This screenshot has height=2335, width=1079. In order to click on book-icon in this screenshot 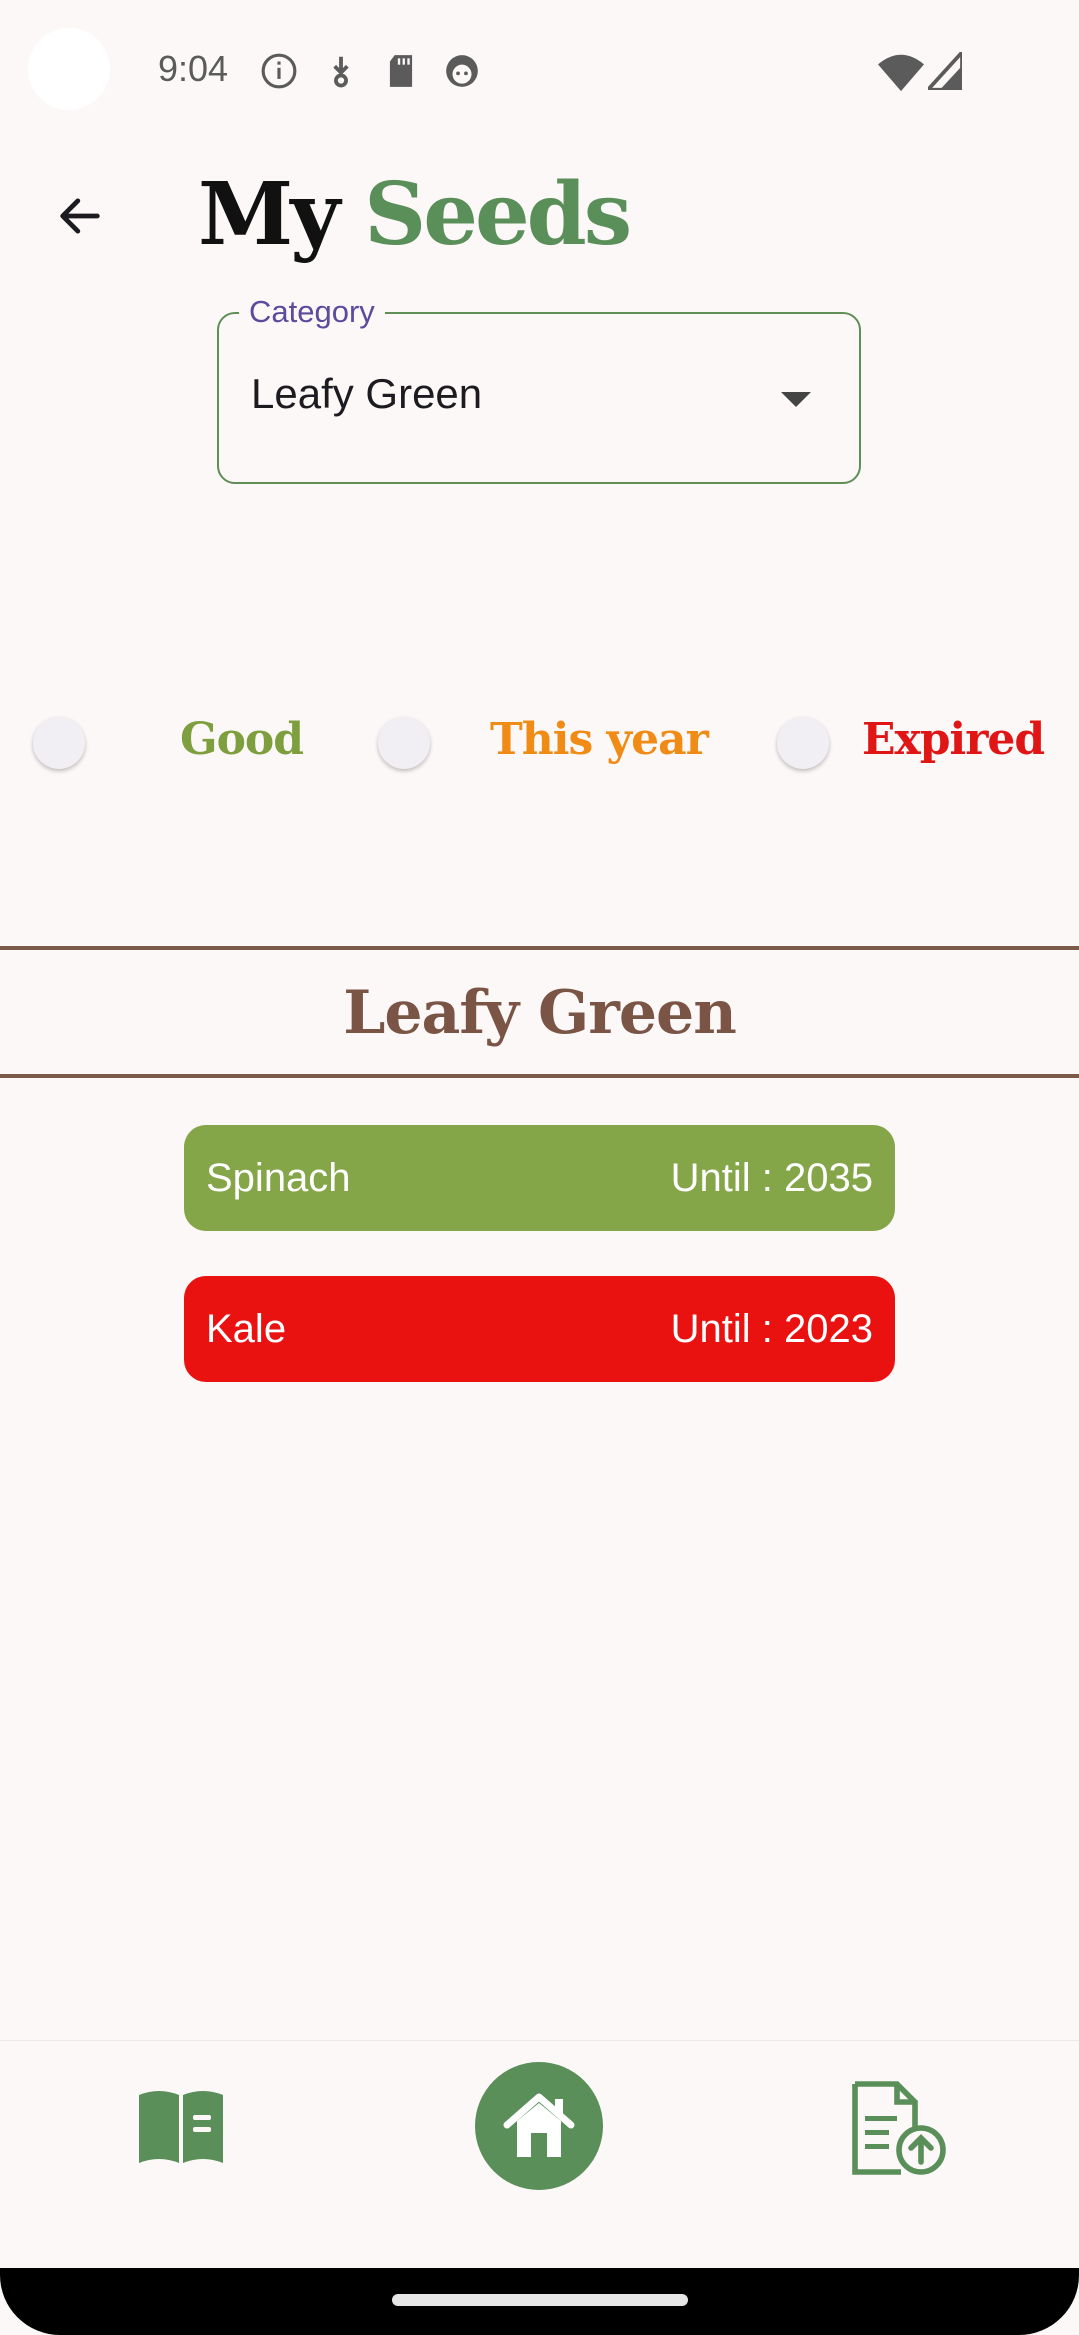, I will do `click(181, 2127)`.